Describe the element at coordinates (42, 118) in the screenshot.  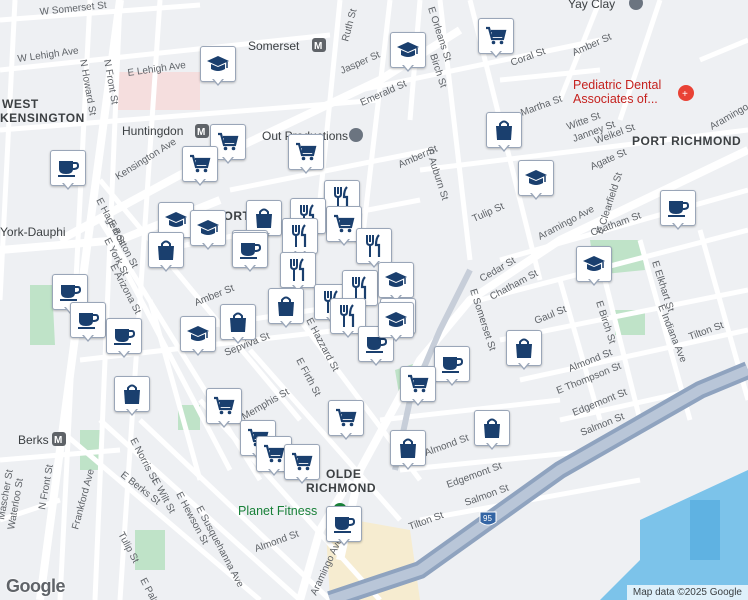
I see `place-west-label-2: KENSINGTON` at that location.